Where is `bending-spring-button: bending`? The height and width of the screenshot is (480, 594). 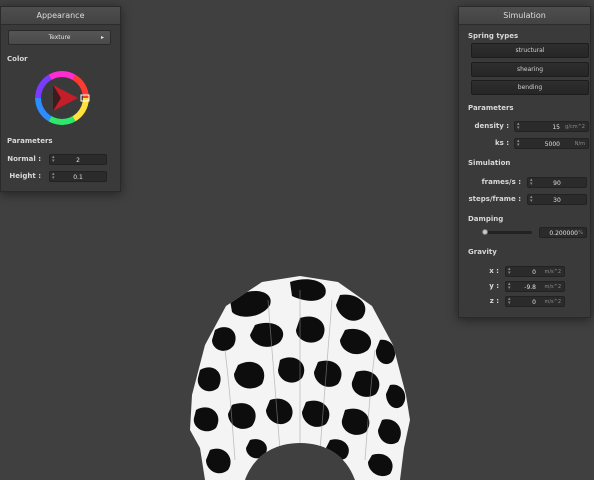
bending-spring-button: bending is located at coordinates (530, 87).